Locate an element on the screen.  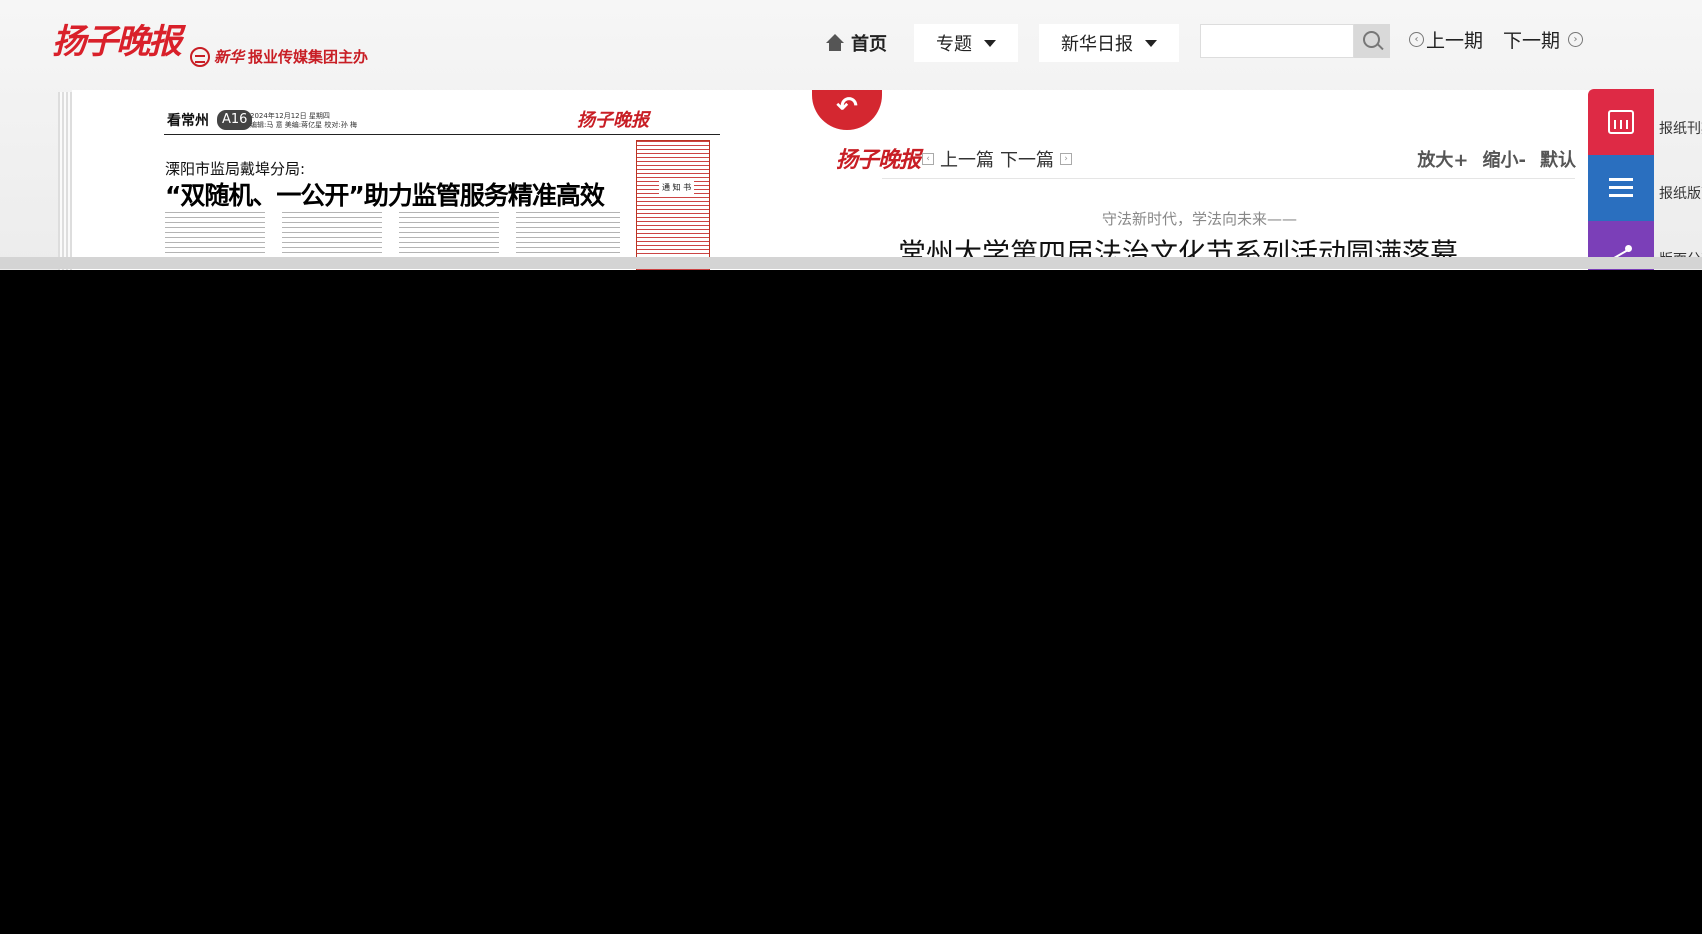
page-date: 2024年12月12日 星期四 is located at coordinates (290, 116).